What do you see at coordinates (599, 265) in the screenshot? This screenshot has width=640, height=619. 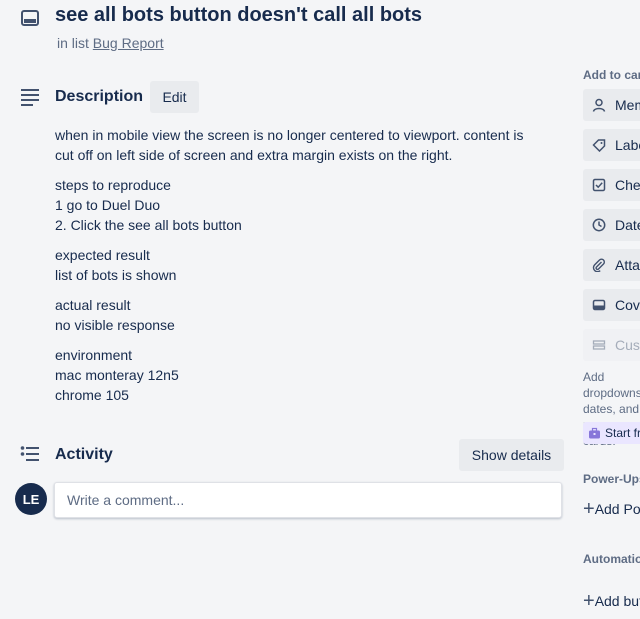 I see `paperclip-icon` at bounding box center [599, 265].